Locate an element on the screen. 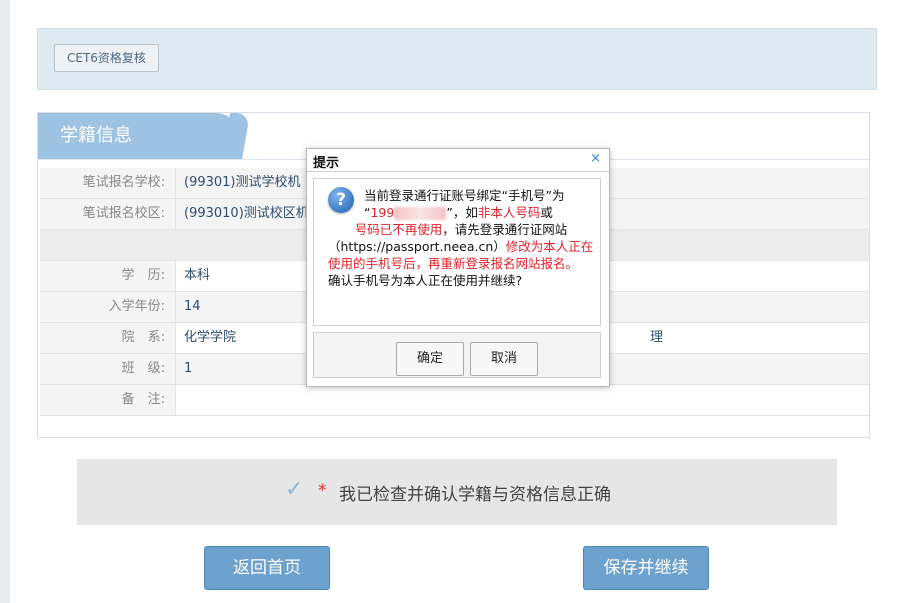 This screenshot has width=897, height=603. save-continue-button: 保存并继续 is located at coordinates (646, 568).